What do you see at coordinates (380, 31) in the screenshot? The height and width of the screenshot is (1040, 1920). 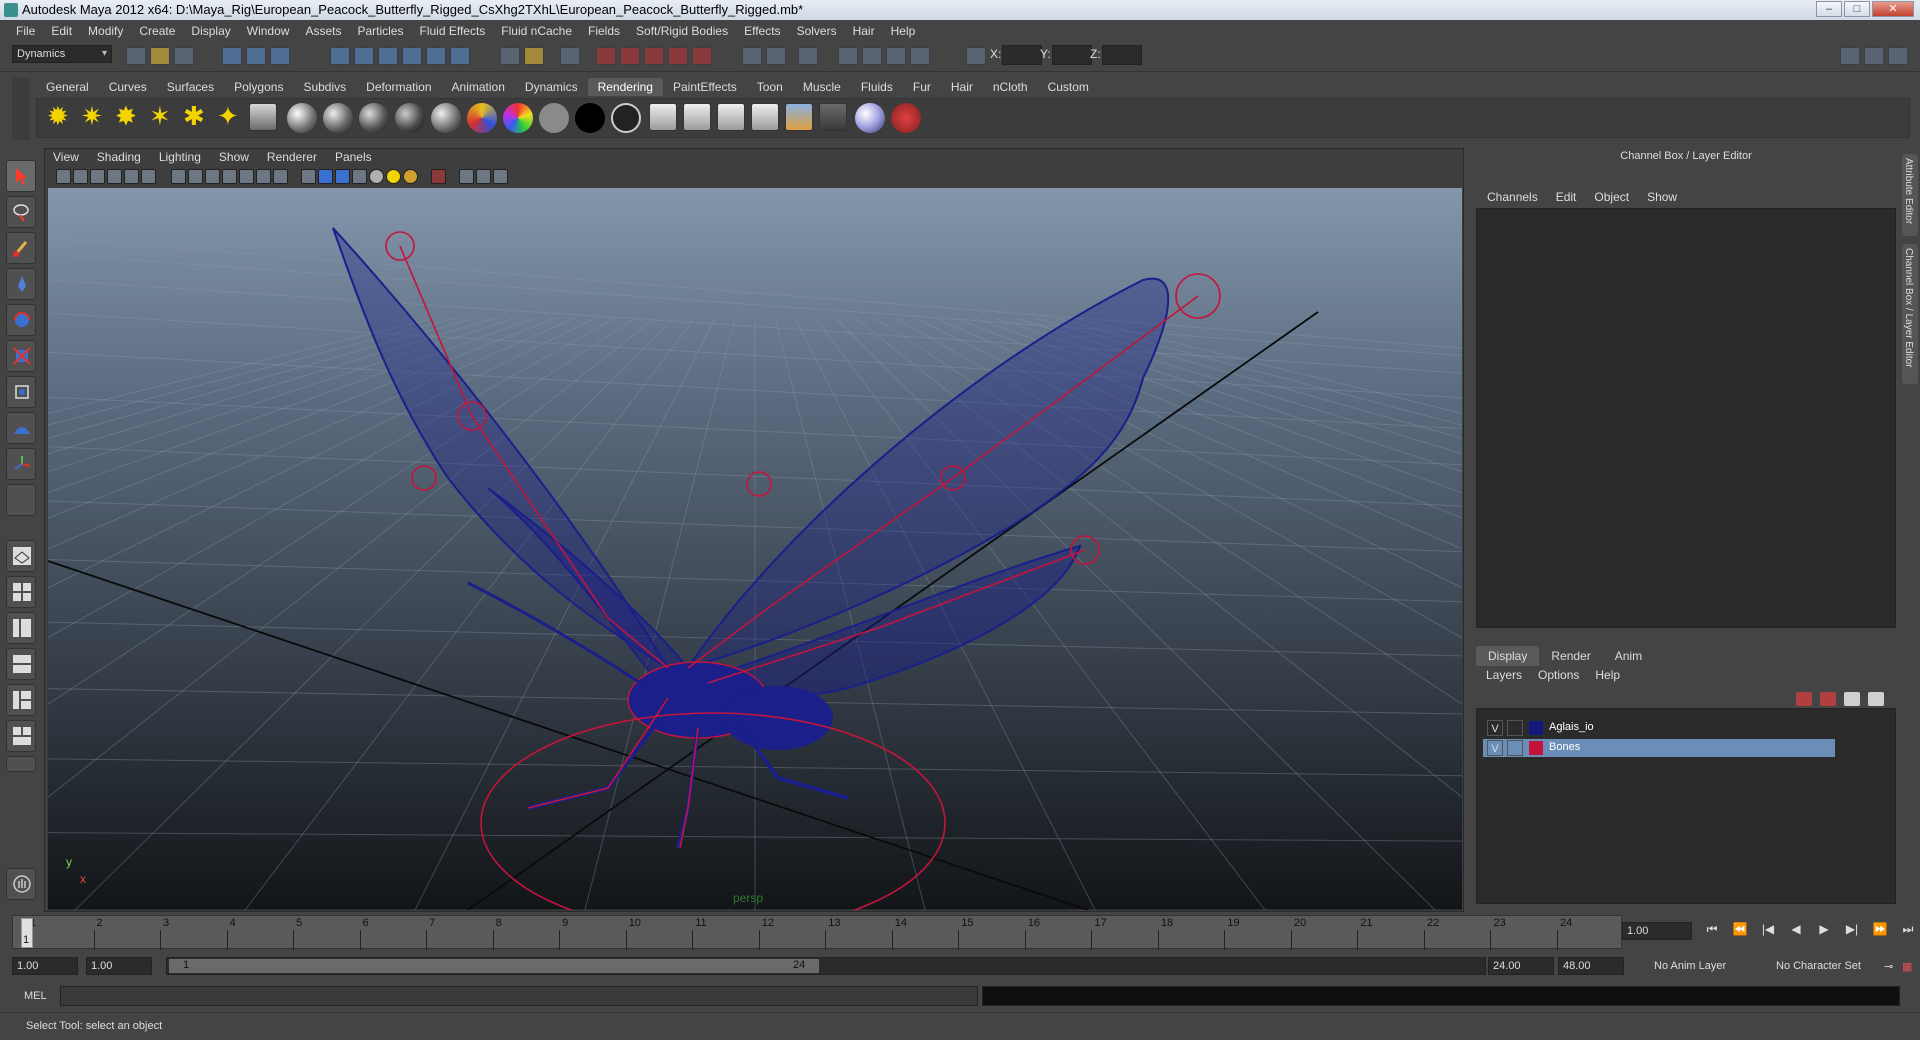 I see `menu-particles: Particles` at bounding box center [380, 31].